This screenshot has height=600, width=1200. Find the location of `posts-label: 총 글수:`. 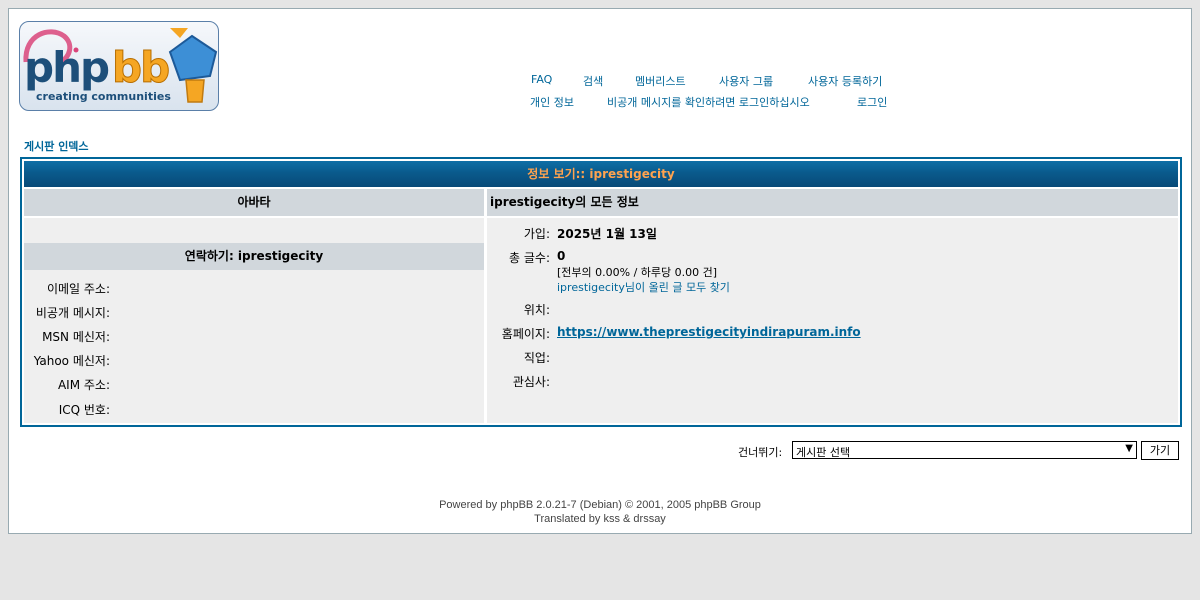

posts-label: 총 글수: is located at coordinates (529, 258).